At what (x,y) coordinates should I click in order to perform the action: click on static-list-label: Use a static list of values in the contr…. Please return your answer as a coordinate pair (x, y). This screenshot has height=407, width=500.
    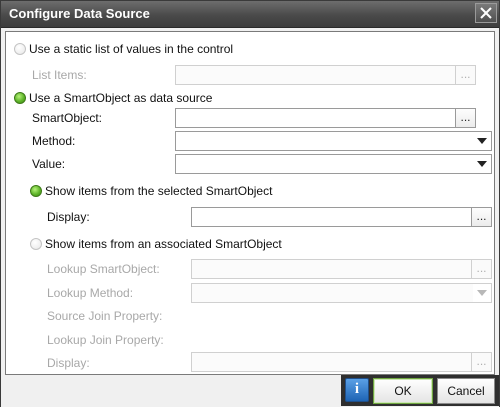
    Looking at the image, I should click on (131, 49).